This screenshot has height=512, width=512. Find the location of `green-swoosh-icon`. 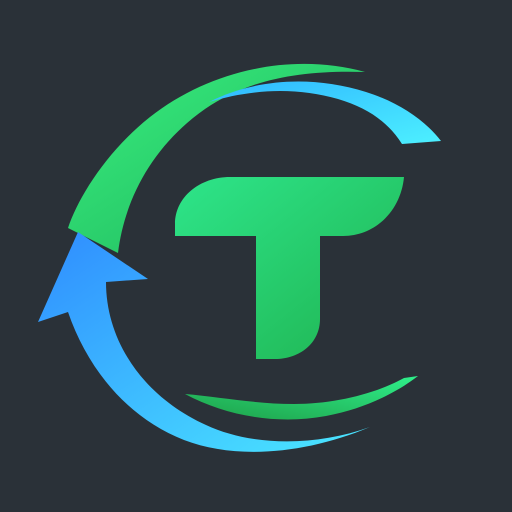

green-swoosh-icon is located at coordinates (301, 398).